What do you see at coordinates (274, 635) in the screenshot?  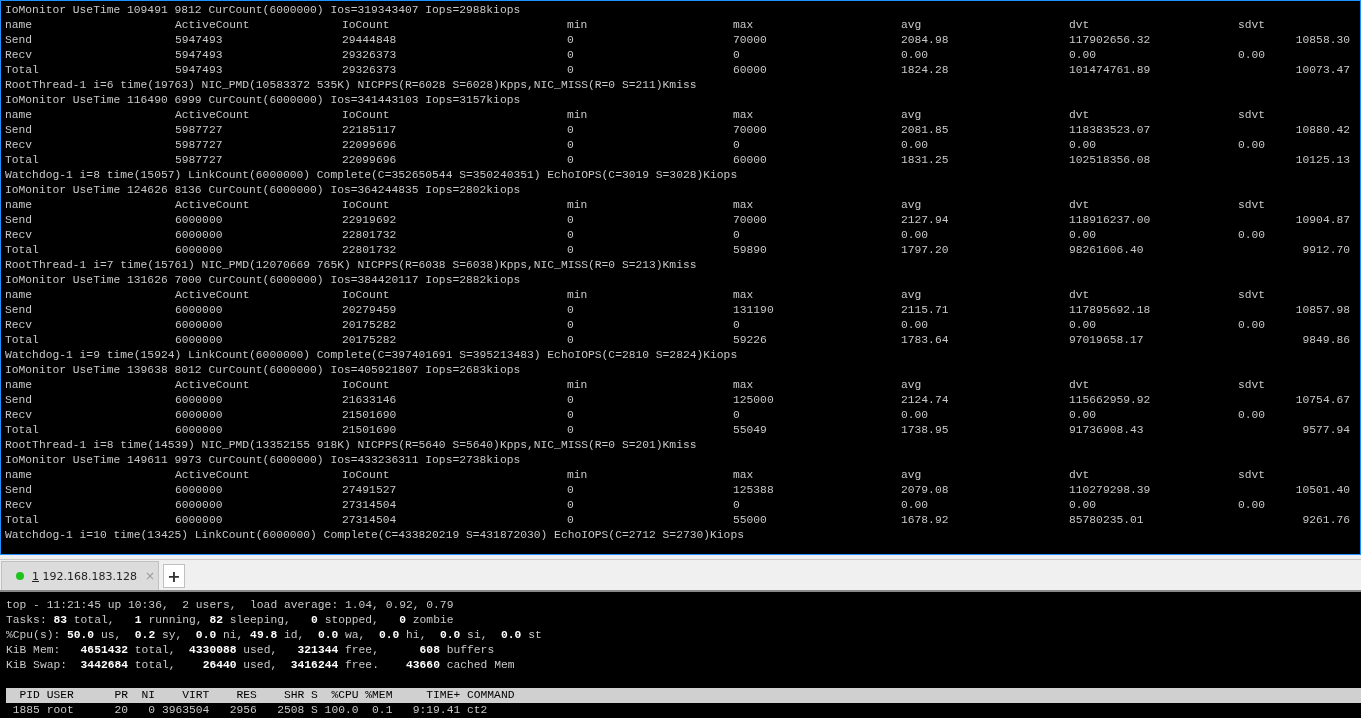 I see `log-line: %Cpu(s): 50.0 us, 0.2 sy, 0.0 ni, 49.8 id, 0.0 wa, 0.0 hi, 0.0 si, 0.0 st` at bounding box center [274, 635].